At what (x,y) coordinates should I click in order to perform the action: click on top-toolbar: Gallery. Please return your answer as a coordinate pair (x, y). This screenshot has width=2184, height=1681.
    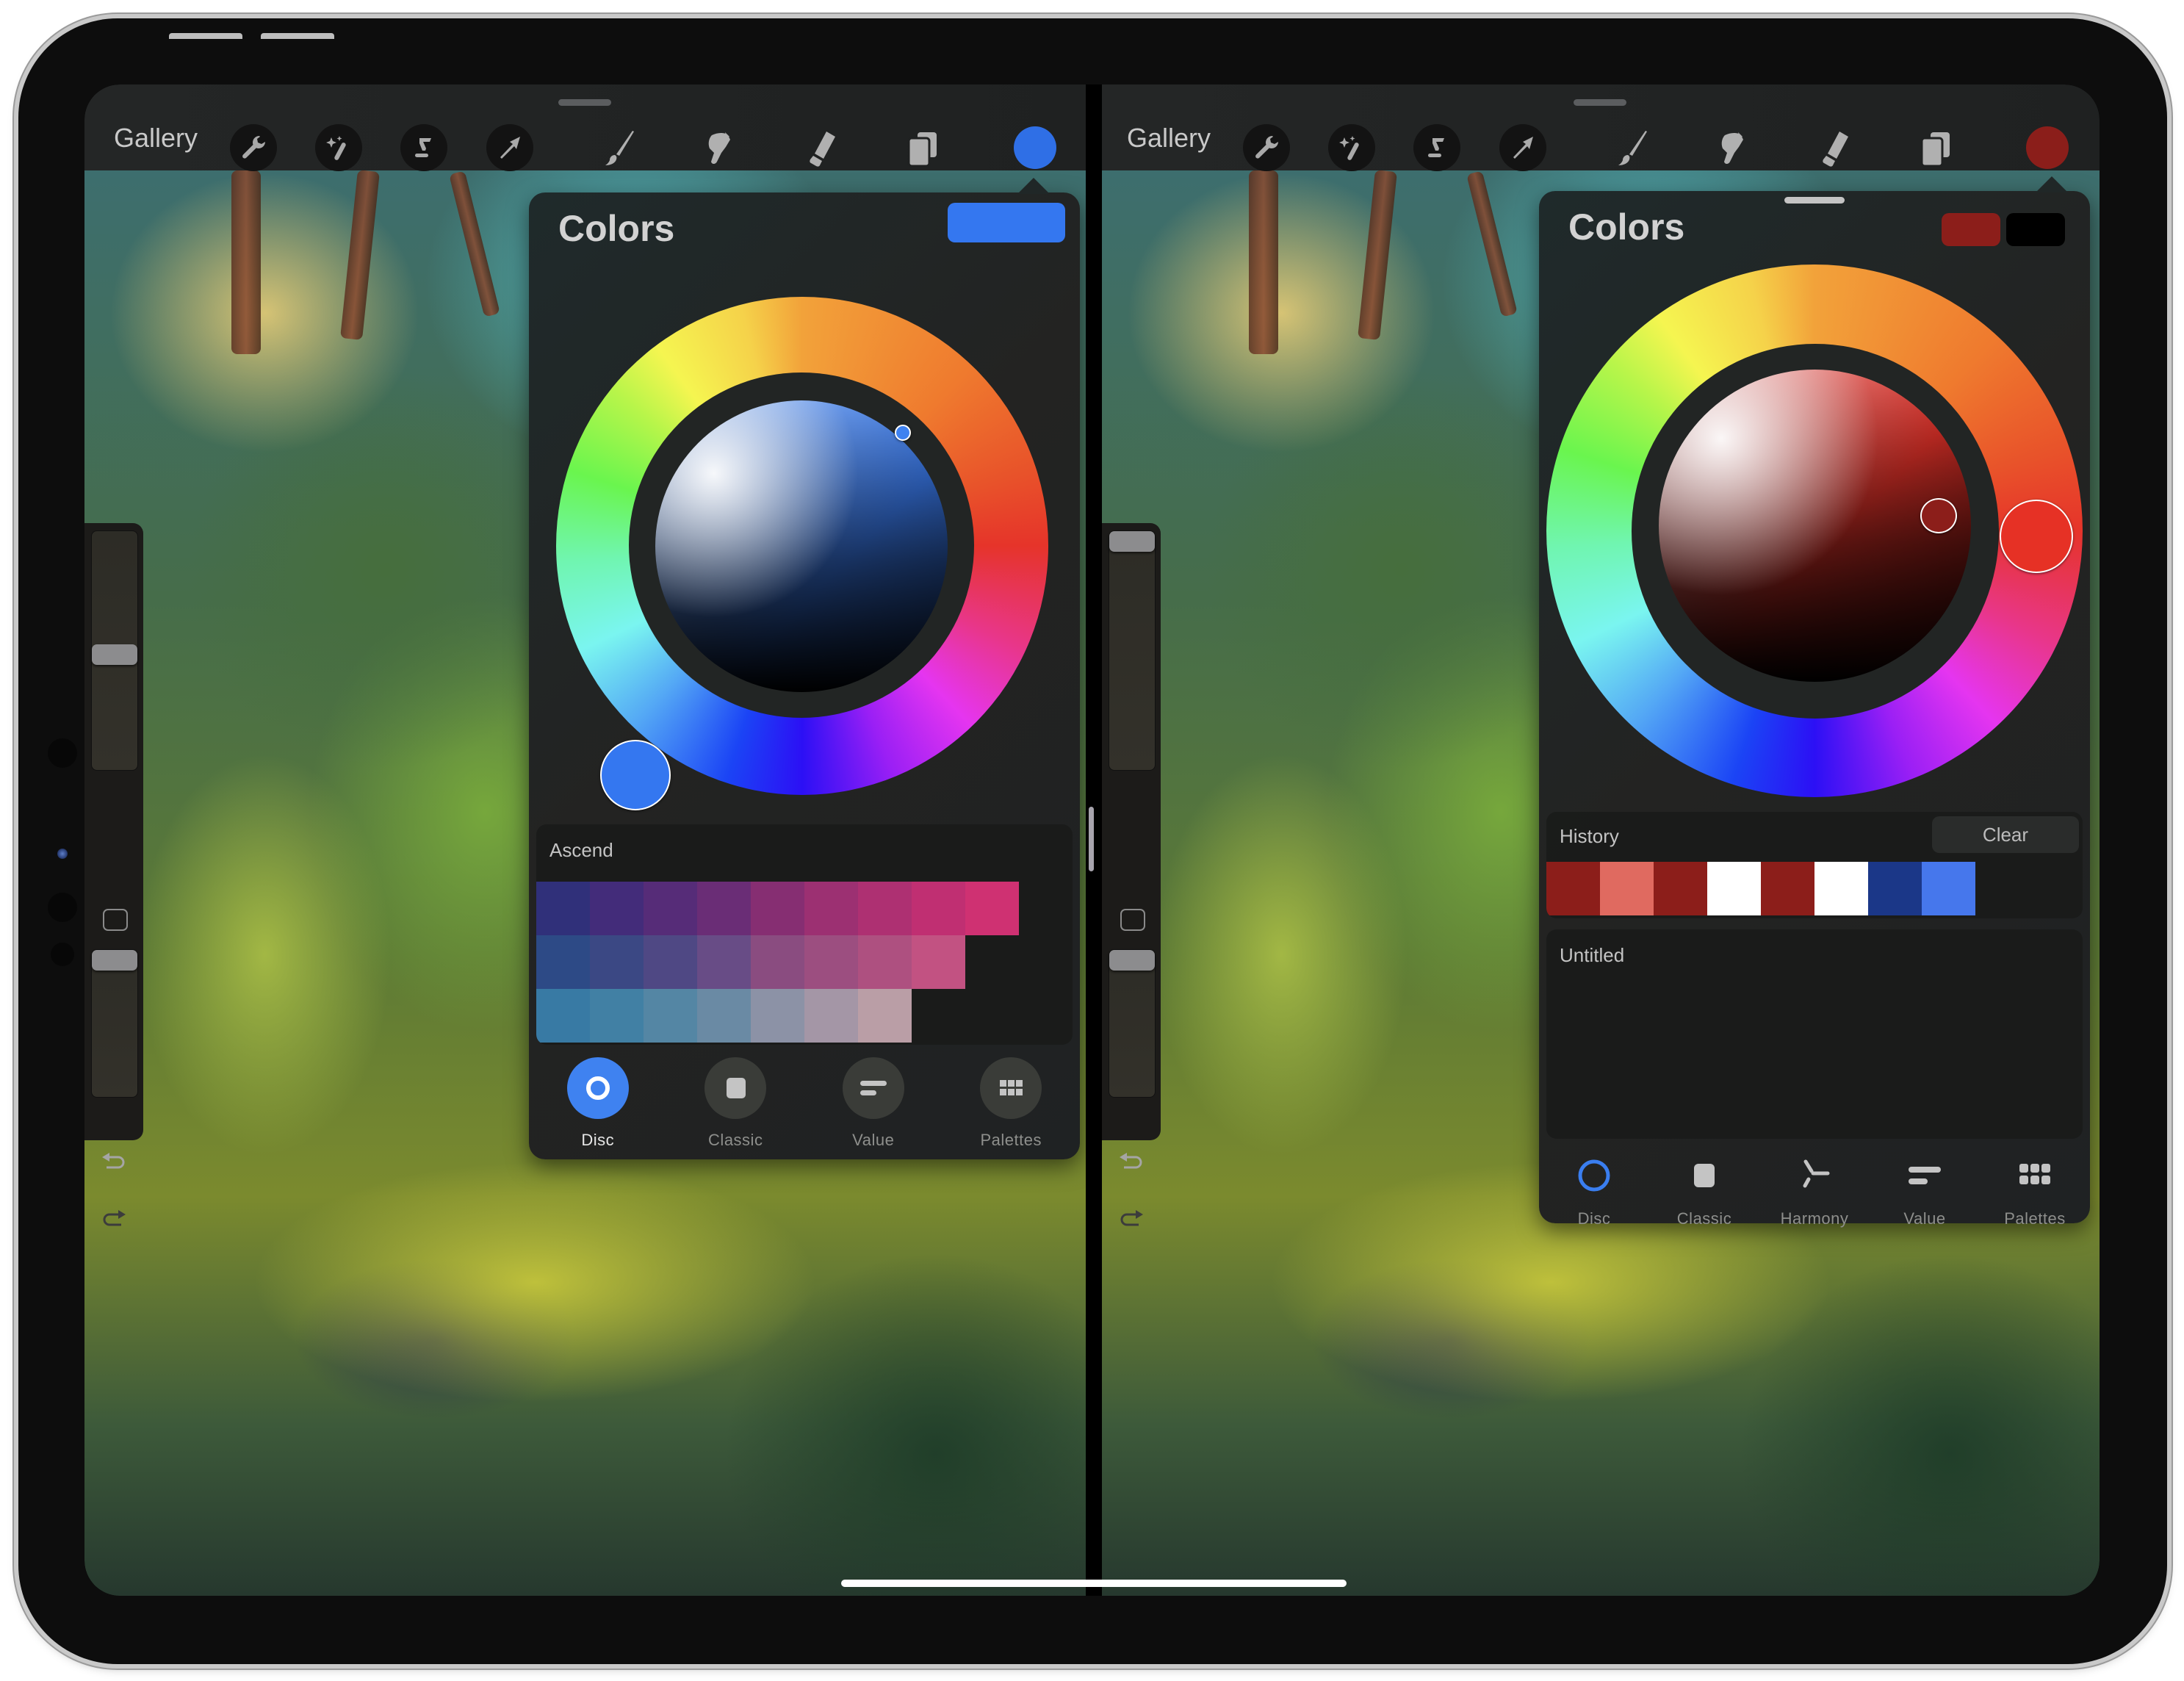
    Looking at the image, I should click on (1601, 128).